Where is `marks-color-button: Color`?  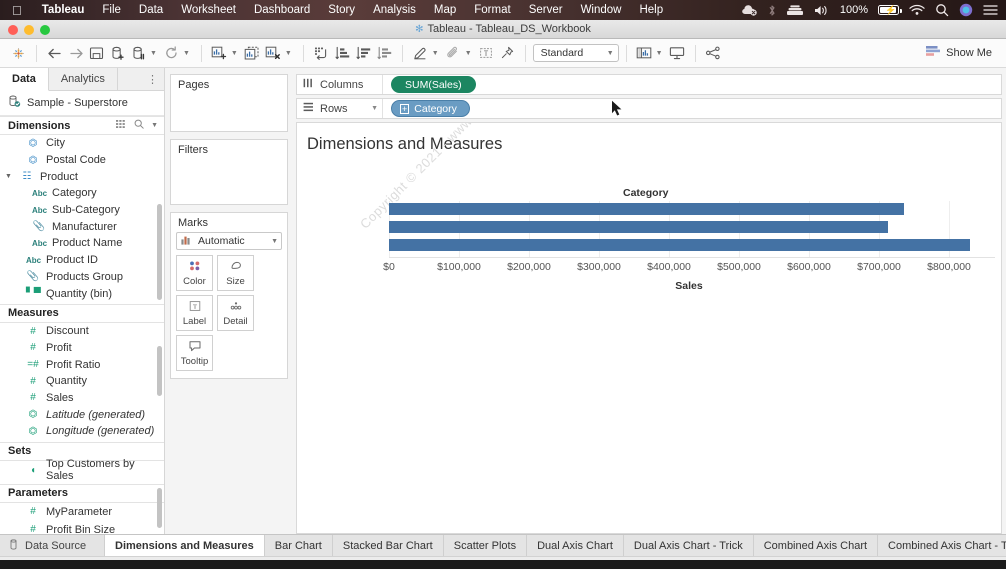
marks-color-button: Color is located at coordinates (194, 273).